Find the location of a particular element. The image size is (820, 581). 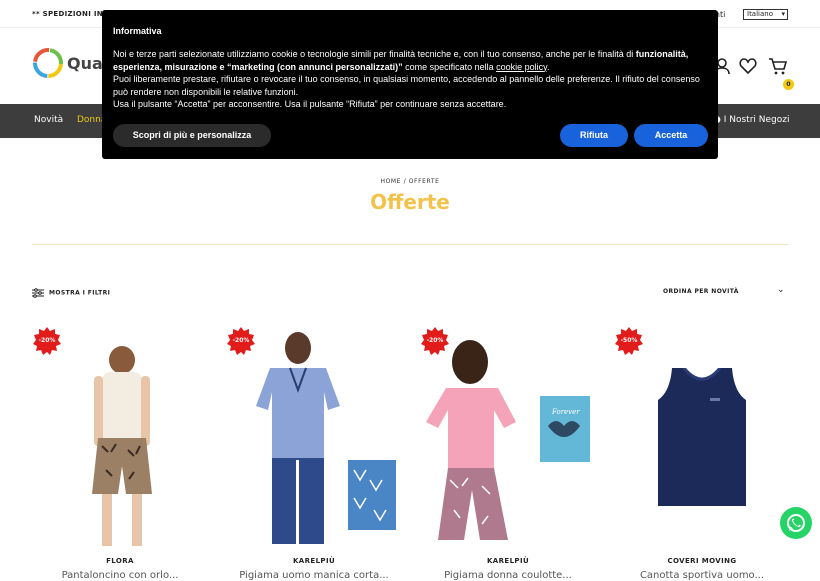

learn-more-button: Scopri di più e personalizza is located at coordinates (192, 135).